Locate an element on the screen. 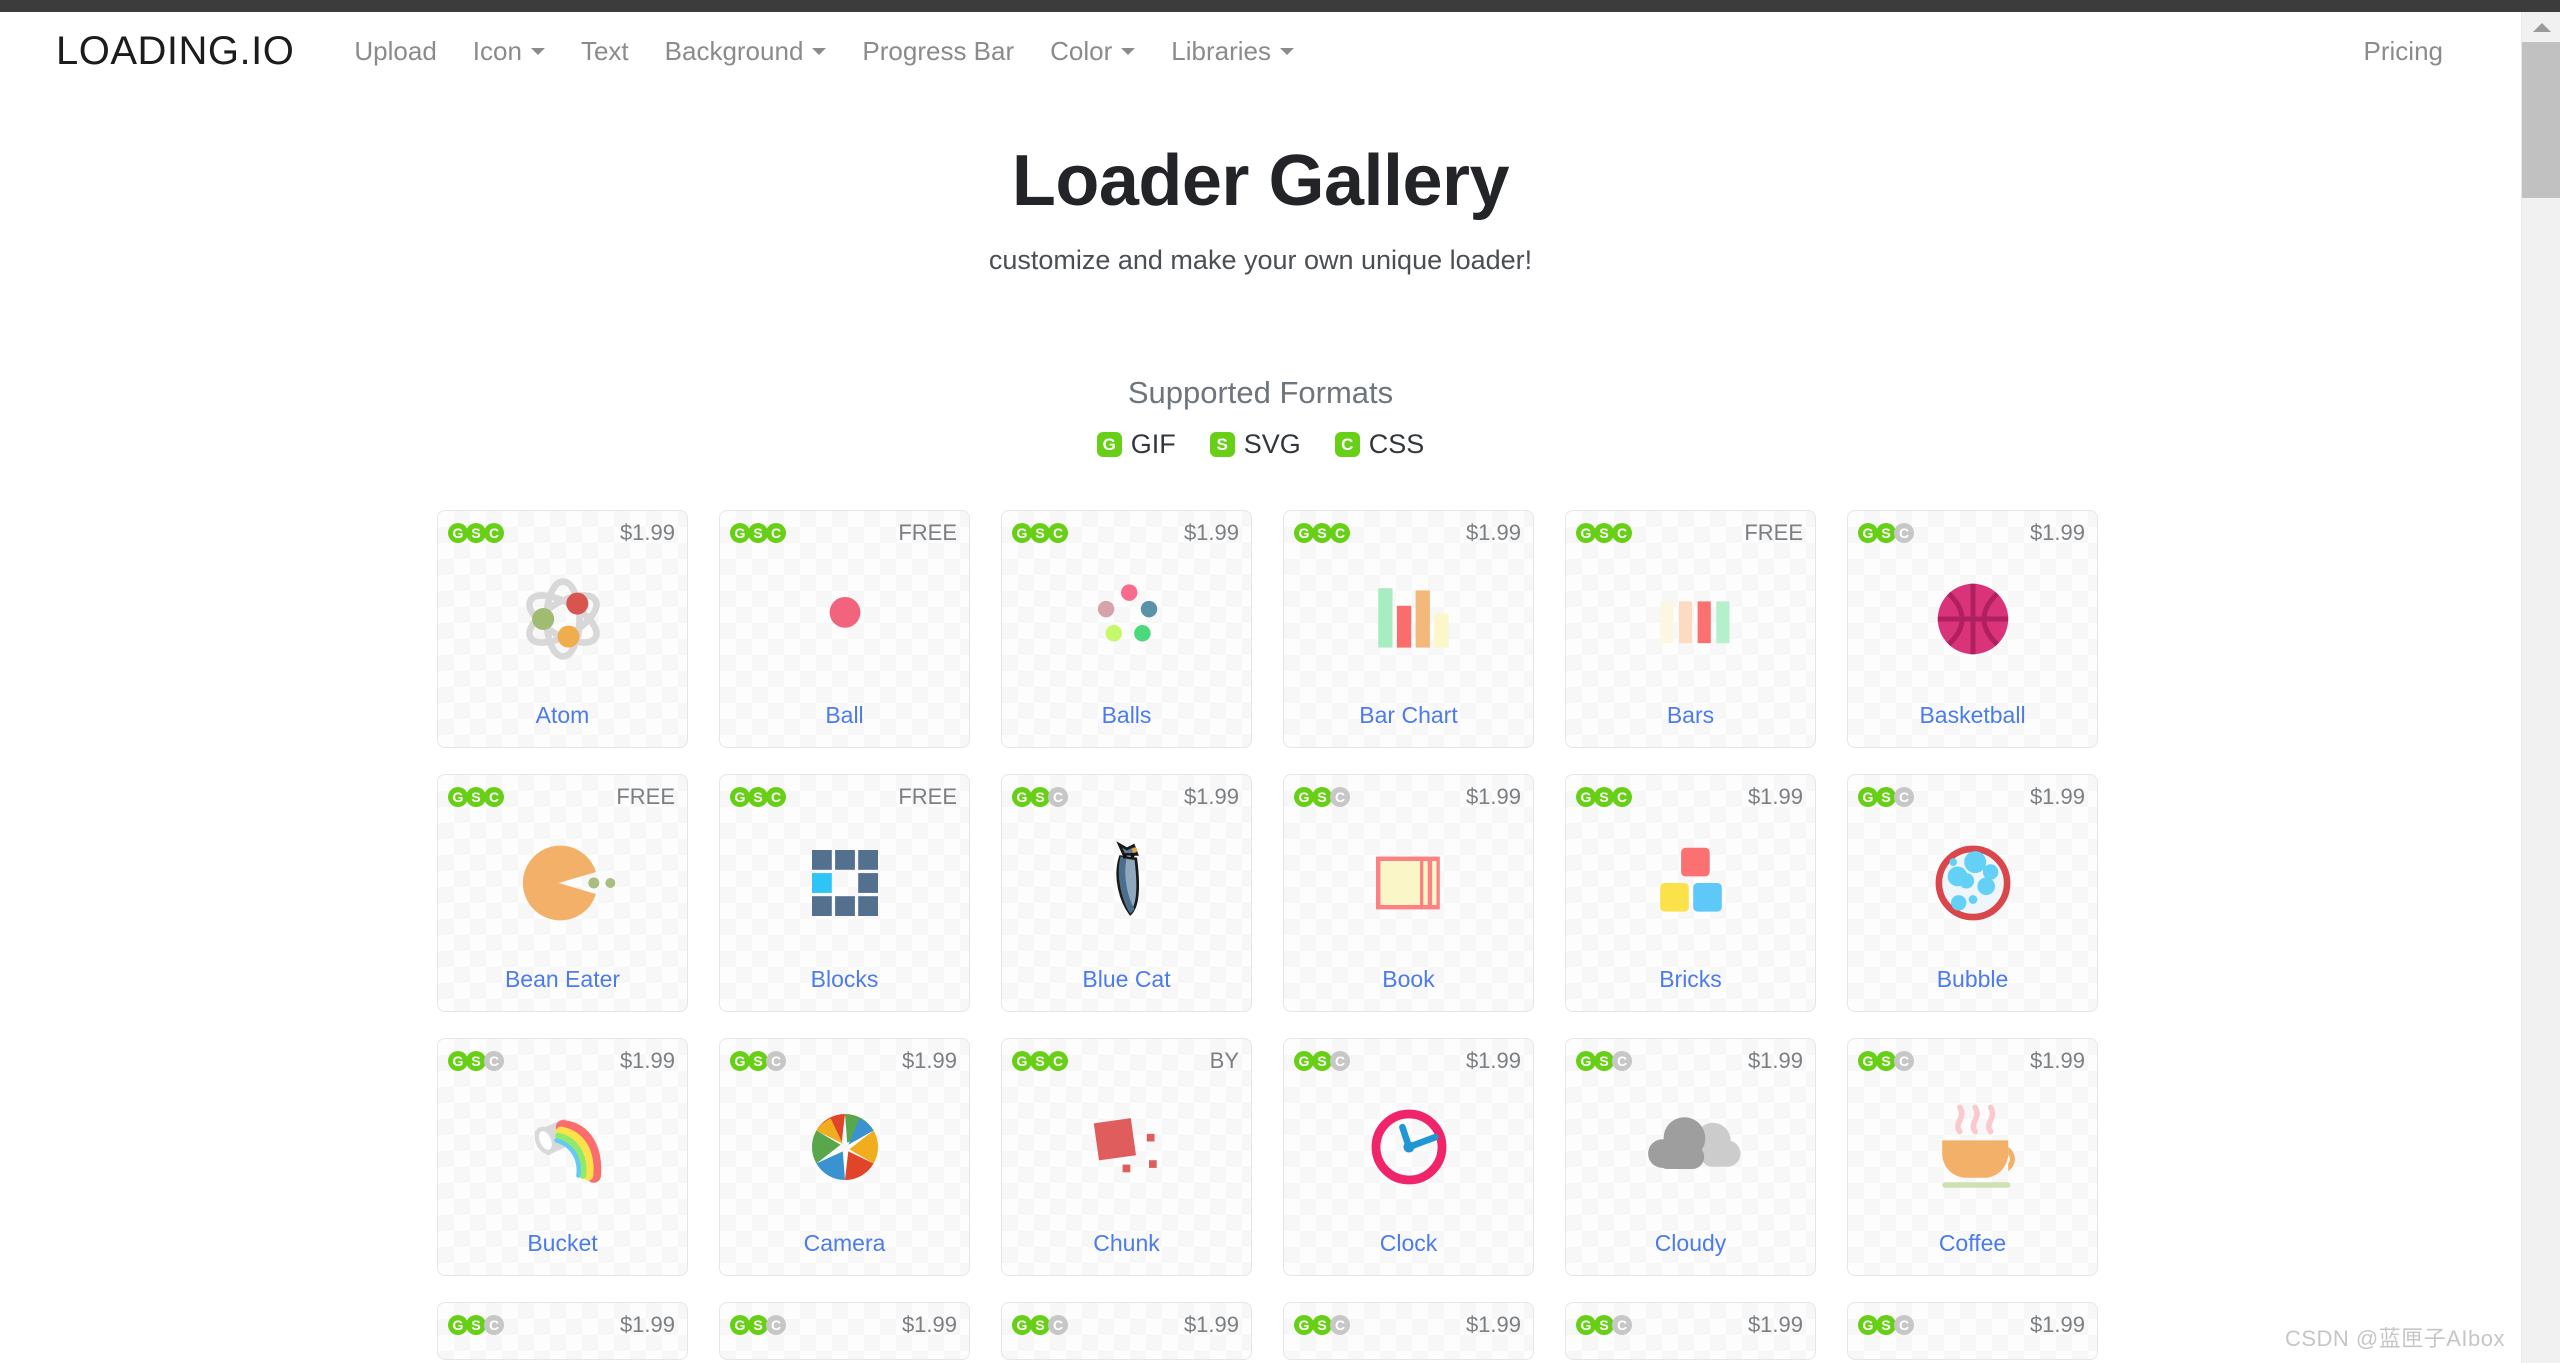  nav-item-icon: Icon is located at coordinates (509, 51).